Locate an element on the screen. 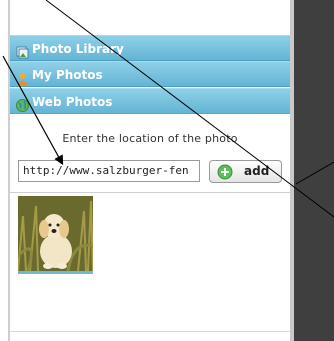 This screenshot has width=334, height=341. globe-icon is located at coordinates (22, 103).